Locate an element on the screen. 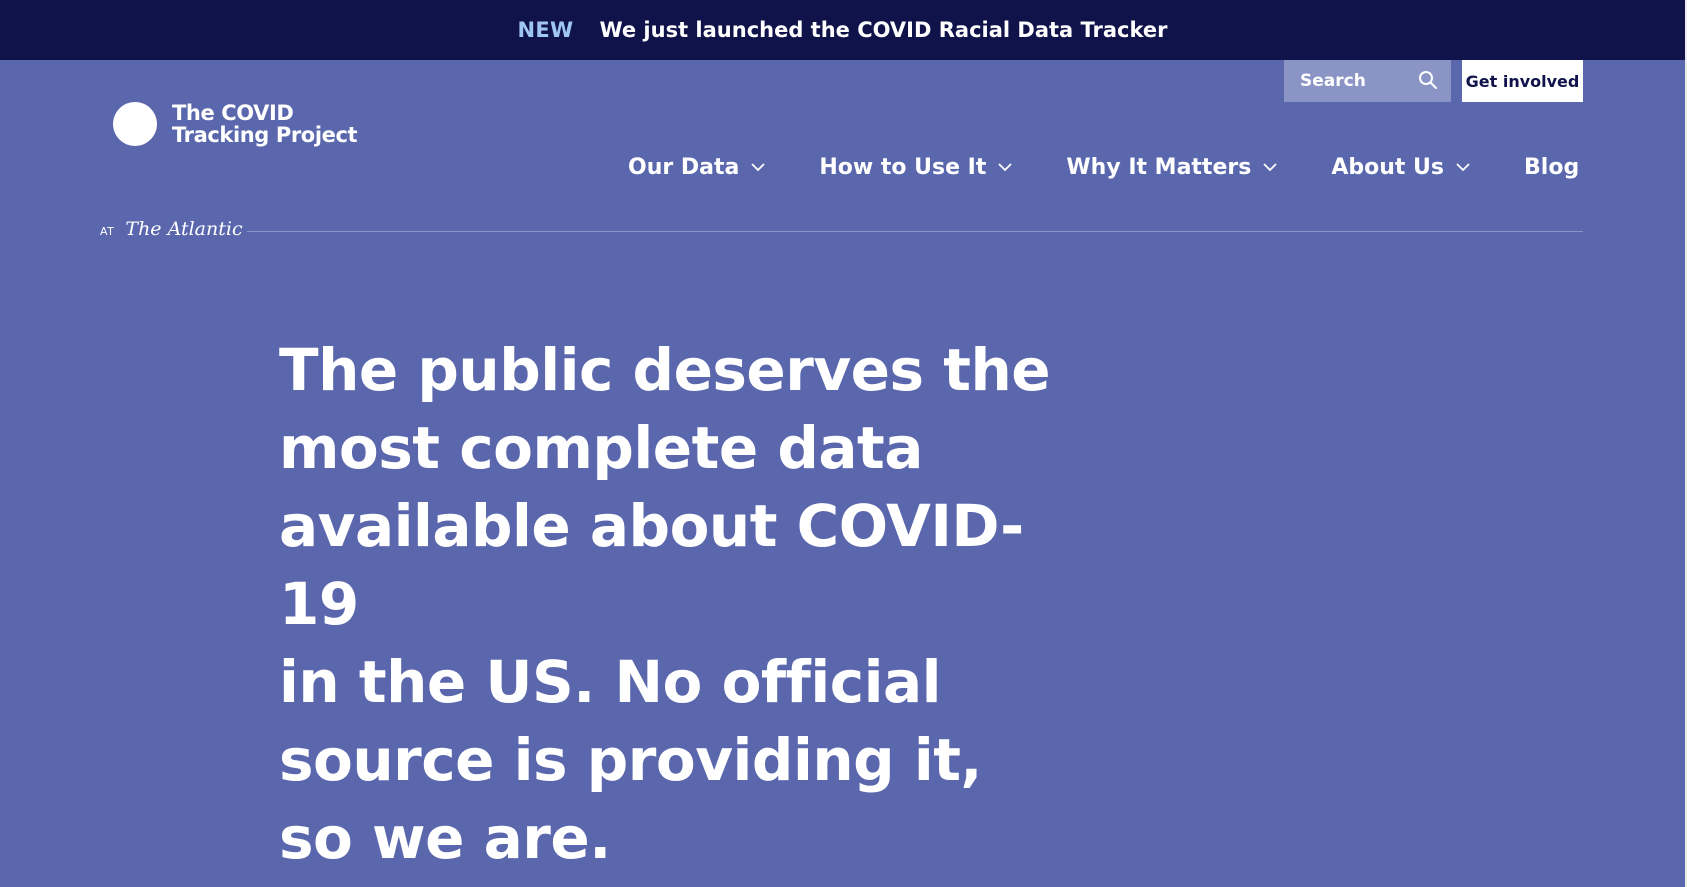 This screenshot has height=887, width=1687. atlantic-prefix: AT is located at coordinates (107, 231).